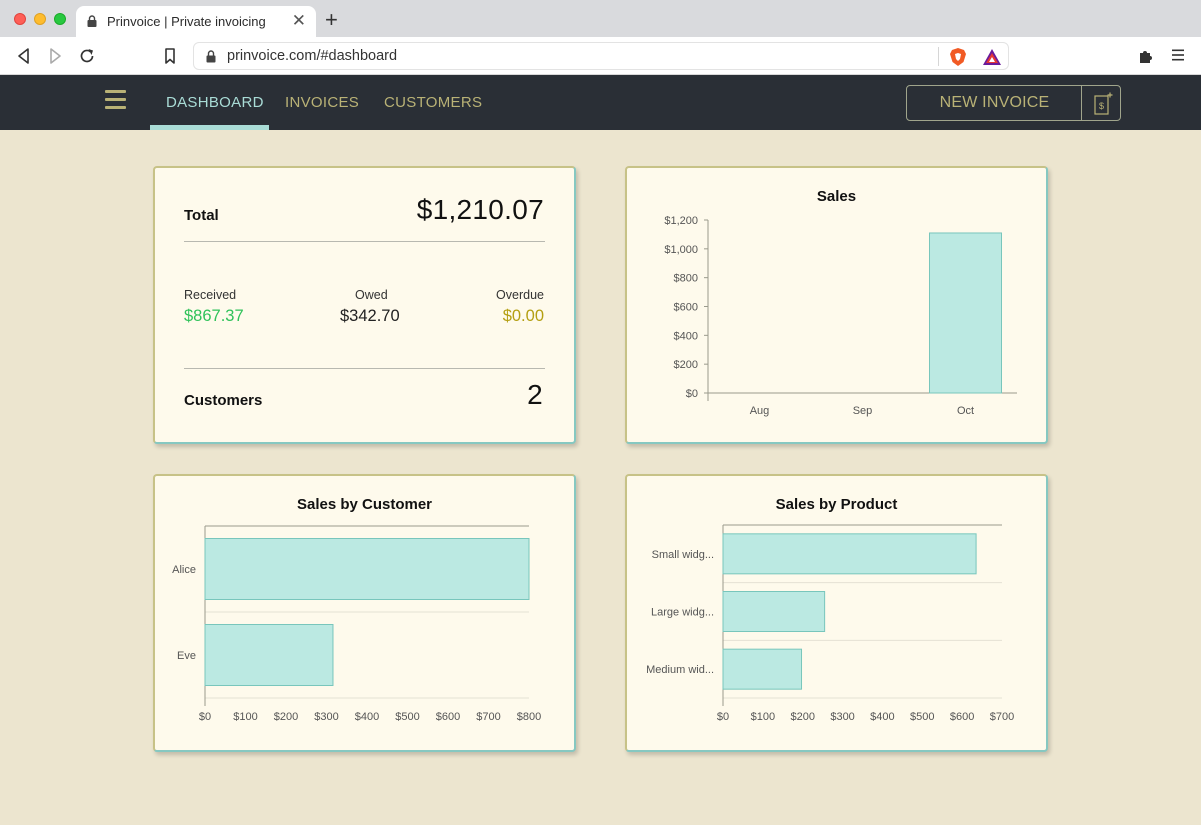  What do you see at coordinates (681, 250) in the screenshot?
I see `y-tick-label: $1,000` at bounding box center [681, 250].